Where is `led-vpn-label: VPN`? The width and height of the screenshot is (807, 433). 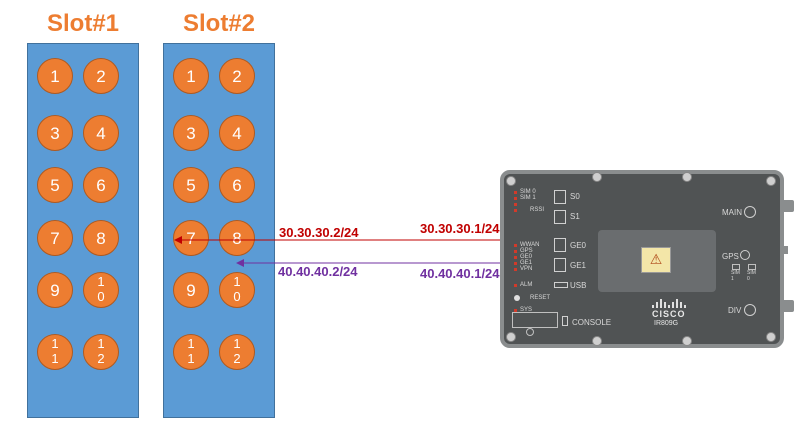 led-vpn-label: VPN is located at coordinates (526, 269).